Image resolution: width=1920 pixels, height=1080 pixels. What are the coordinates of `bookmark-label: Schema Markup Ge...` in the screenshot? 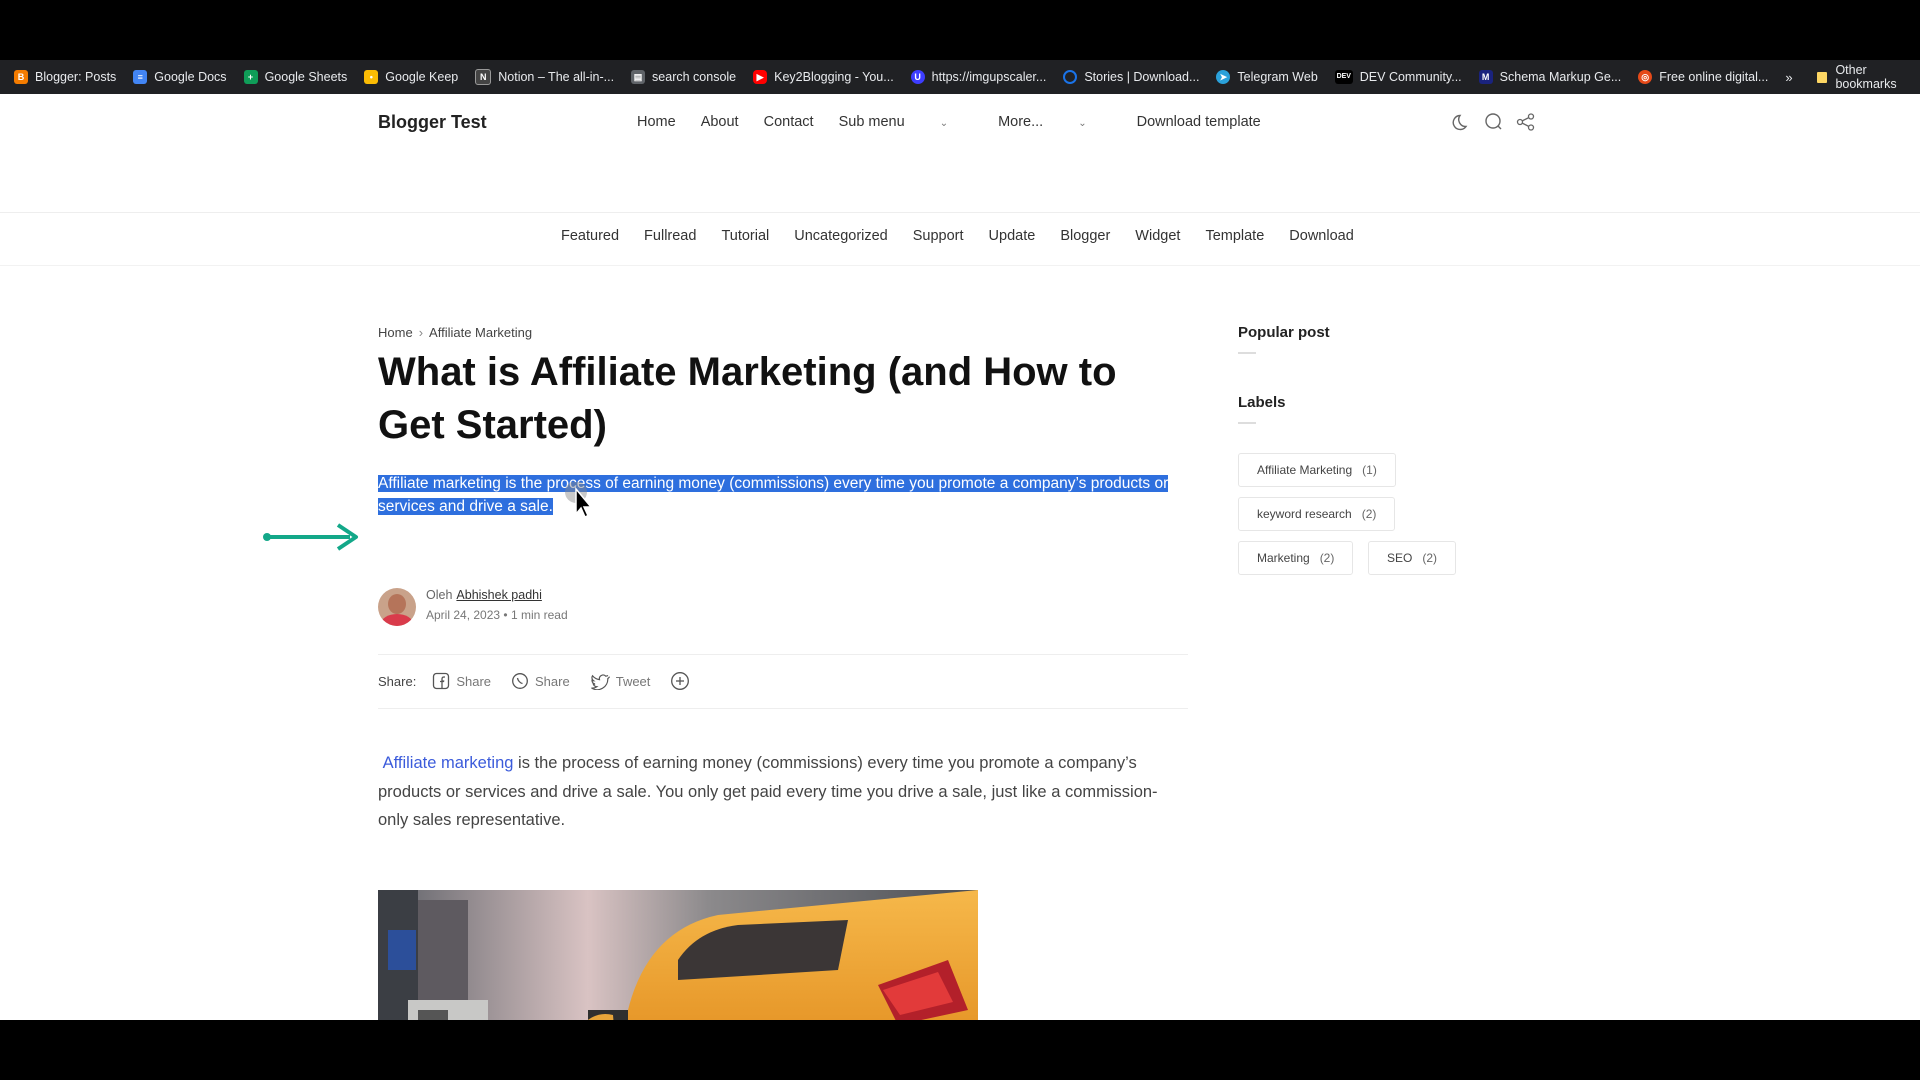 It's located at (1560, 77).